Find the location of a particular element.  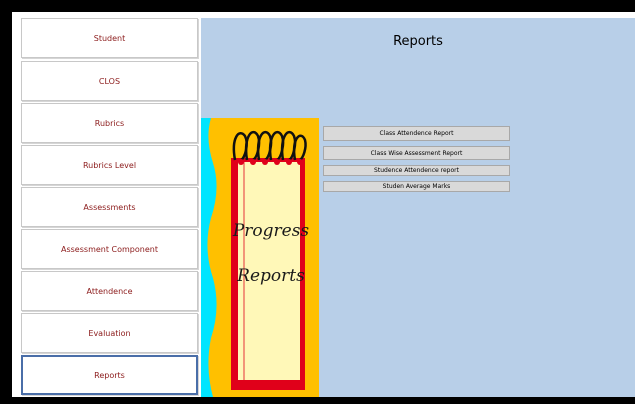

nav-button-evaluation: Evaluation is located at coordinates (109, 333).